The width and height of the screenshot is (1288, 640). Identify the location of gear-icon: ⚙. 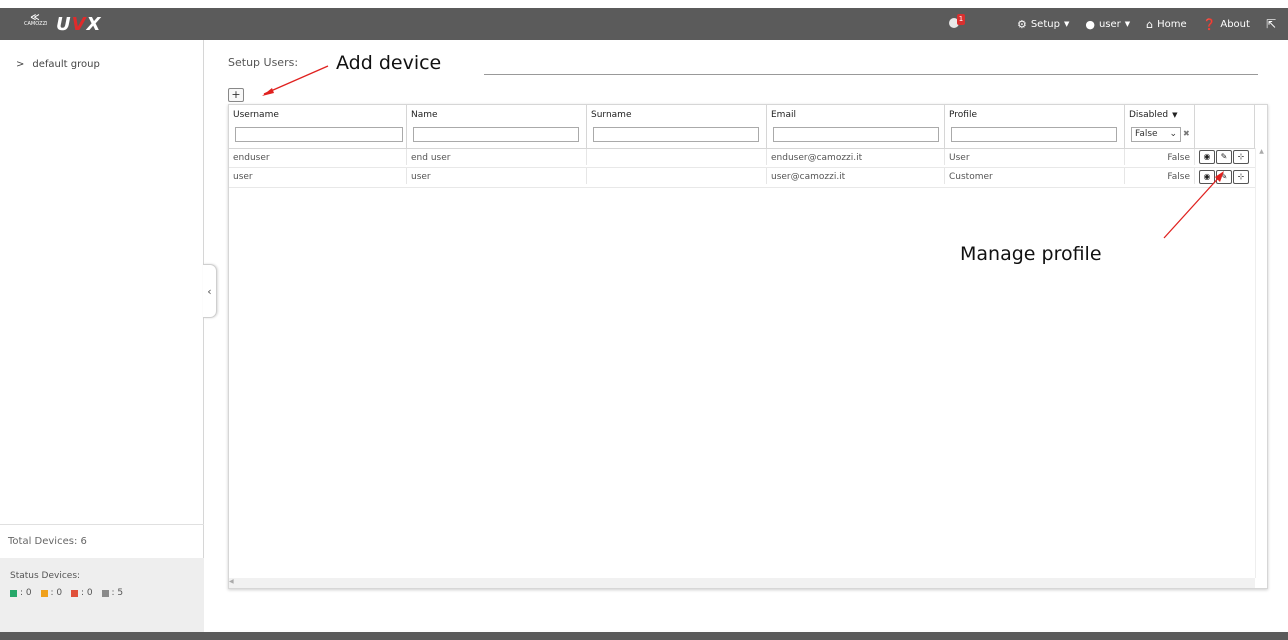
(1021, 24).